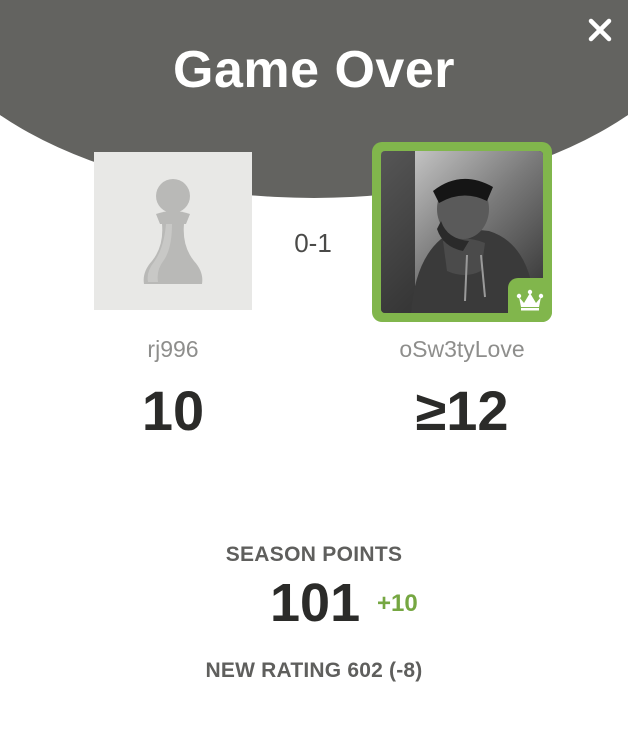 The height and width of the screenshot is (746, 628). What do you see at coordinates (173, 349) in the screenshot?
I see `player-username-left: rj996` at bounding box center [173, 349].